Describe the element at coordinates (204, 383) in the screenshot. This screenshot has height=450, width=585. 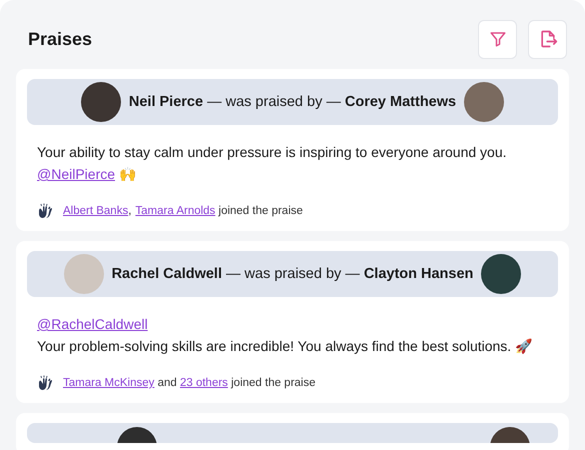
I see `user-link: 23 others` at that location.